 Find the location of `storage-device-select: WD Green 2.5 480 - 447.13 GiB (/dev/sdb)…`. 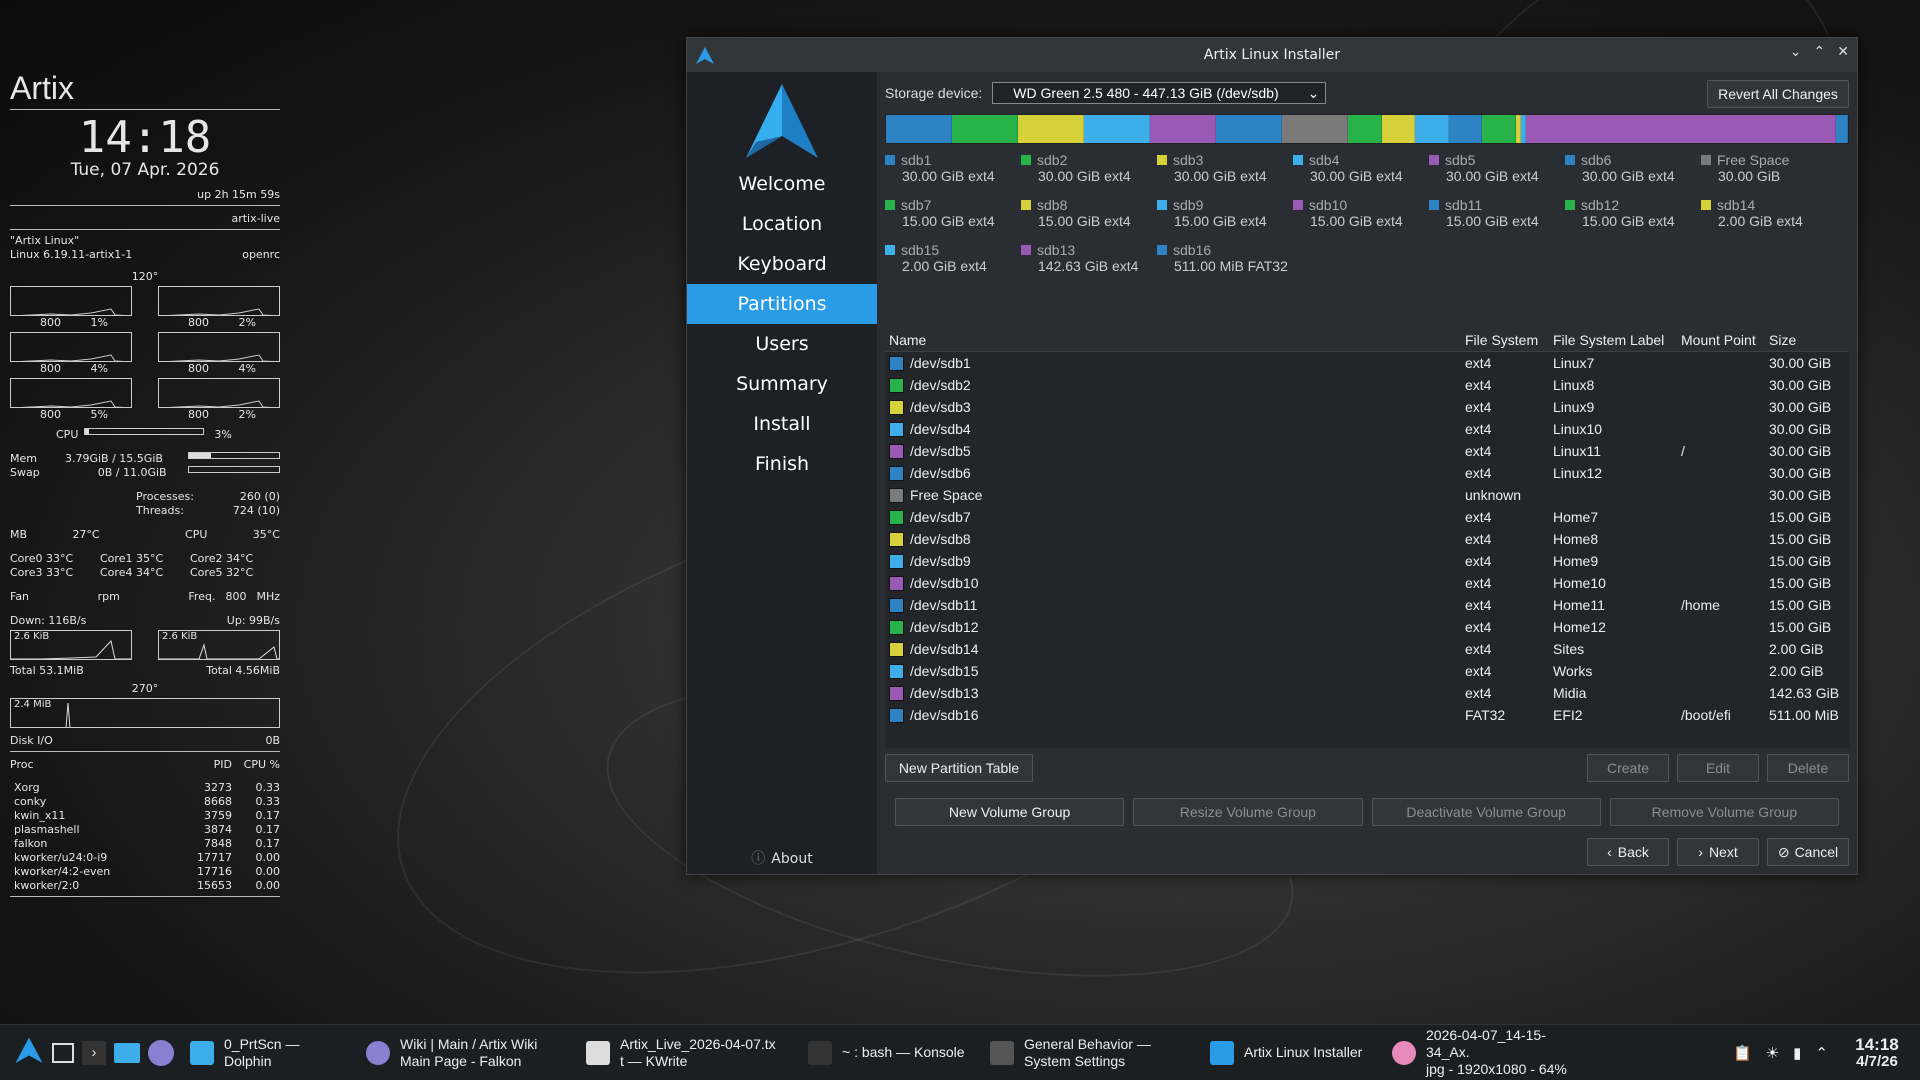

storage-device-select: WD Green 2.5 480 - 447.13 GiB (/dev/sdb)… is located at coordinates (1159, 93).